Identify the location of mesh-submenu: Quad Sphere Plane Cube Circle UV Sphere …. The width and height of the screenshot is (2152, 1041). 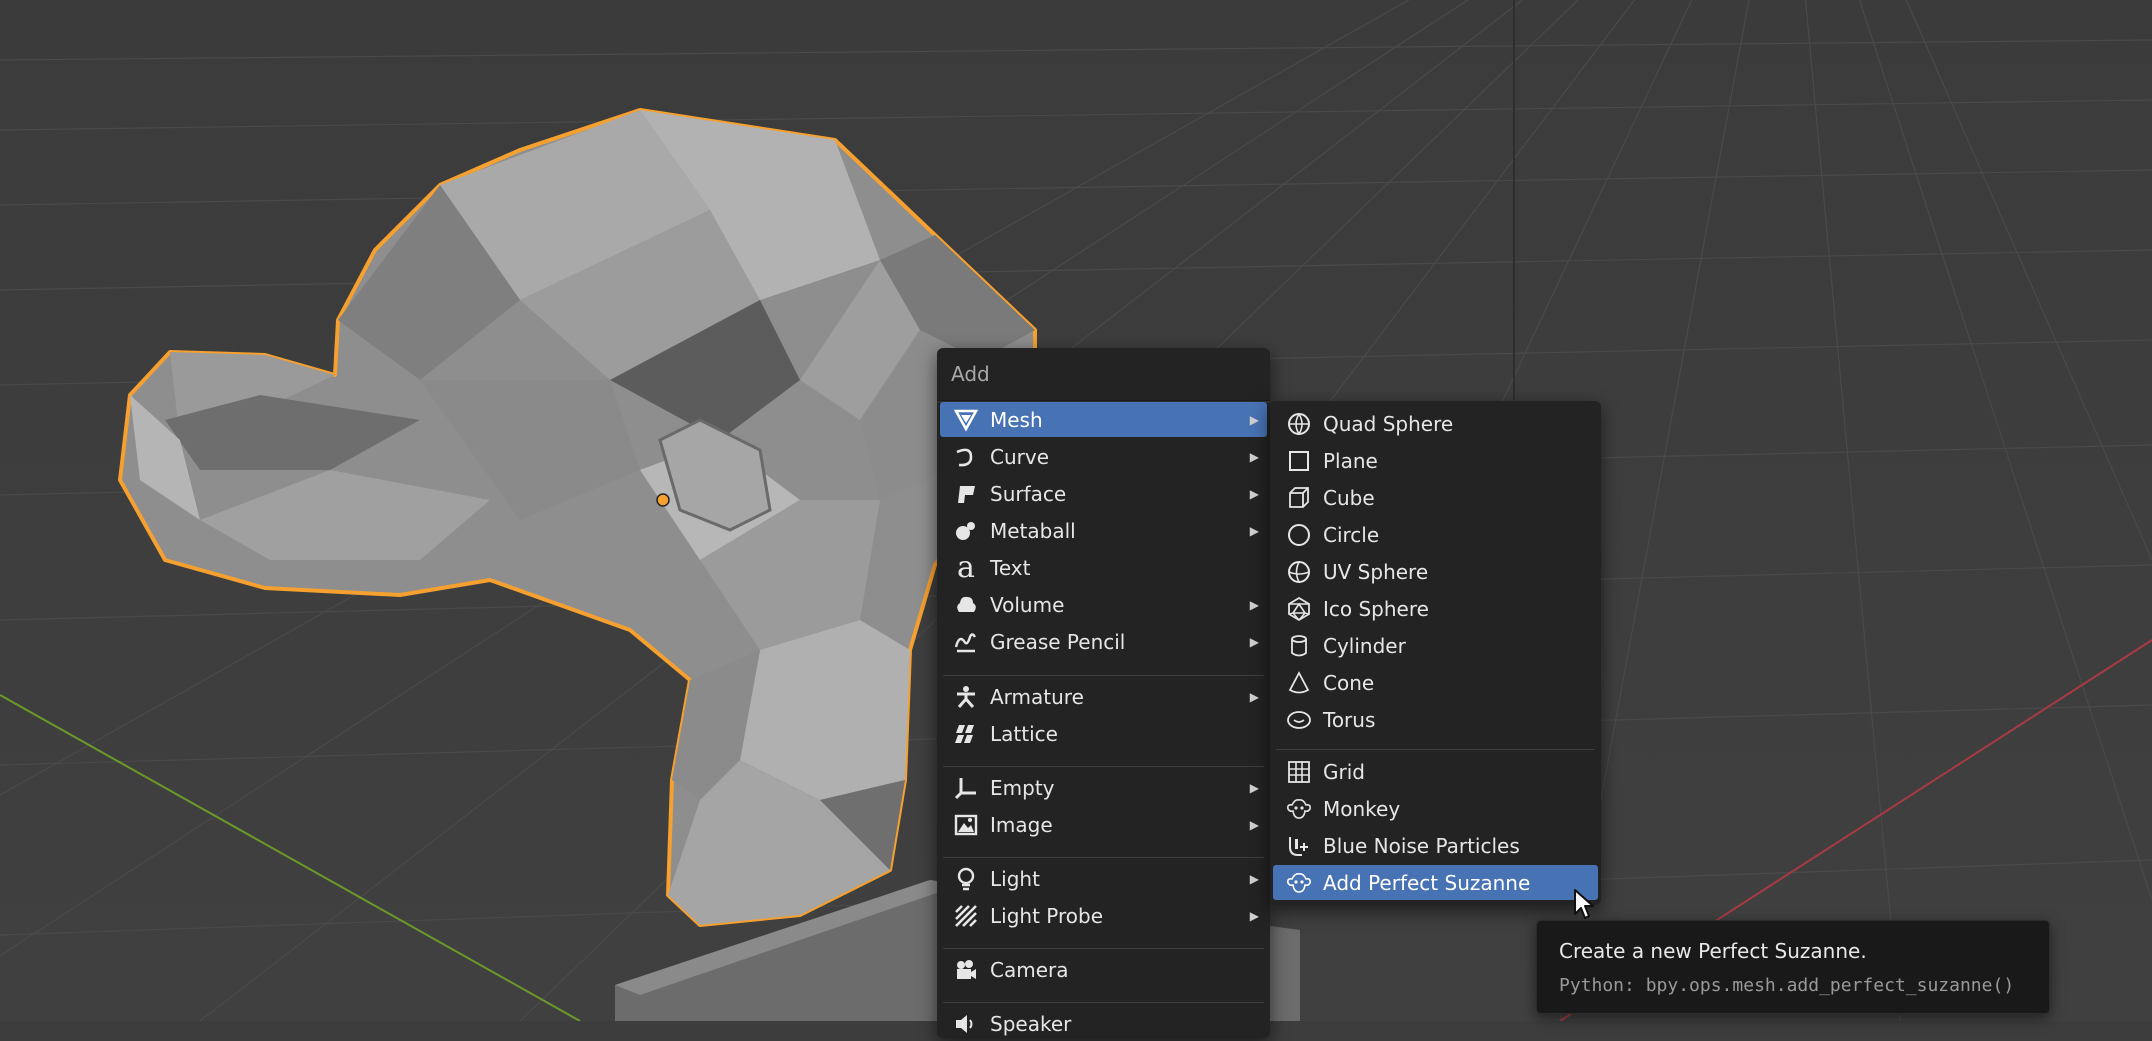
(1435, 653).